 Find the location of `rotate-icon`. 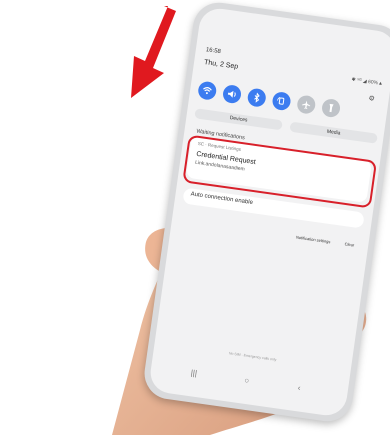

rotate-icon is located at coordinates (281, 101).